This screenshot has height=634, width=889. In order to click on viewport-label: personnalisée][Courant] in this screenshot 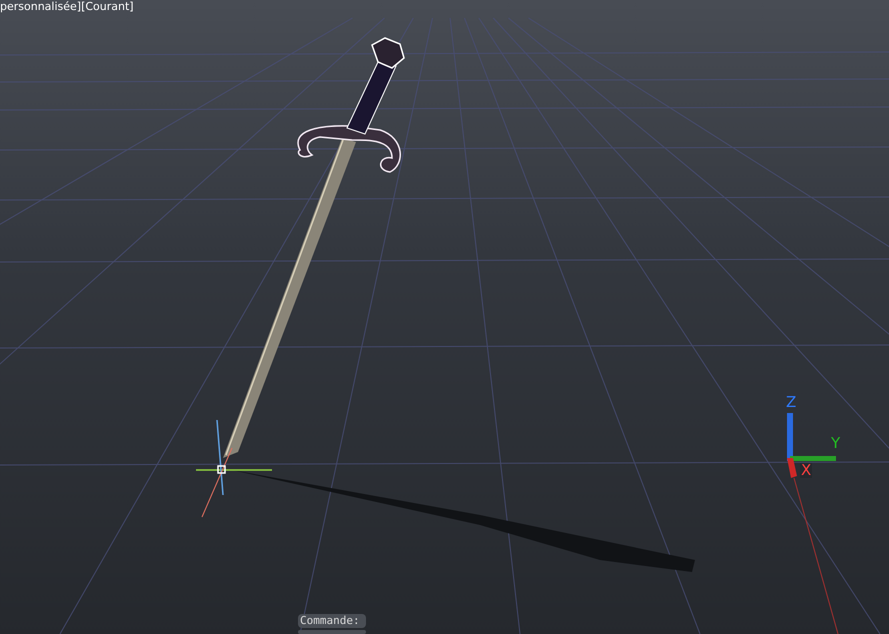, I will do `click(67, 6)`.